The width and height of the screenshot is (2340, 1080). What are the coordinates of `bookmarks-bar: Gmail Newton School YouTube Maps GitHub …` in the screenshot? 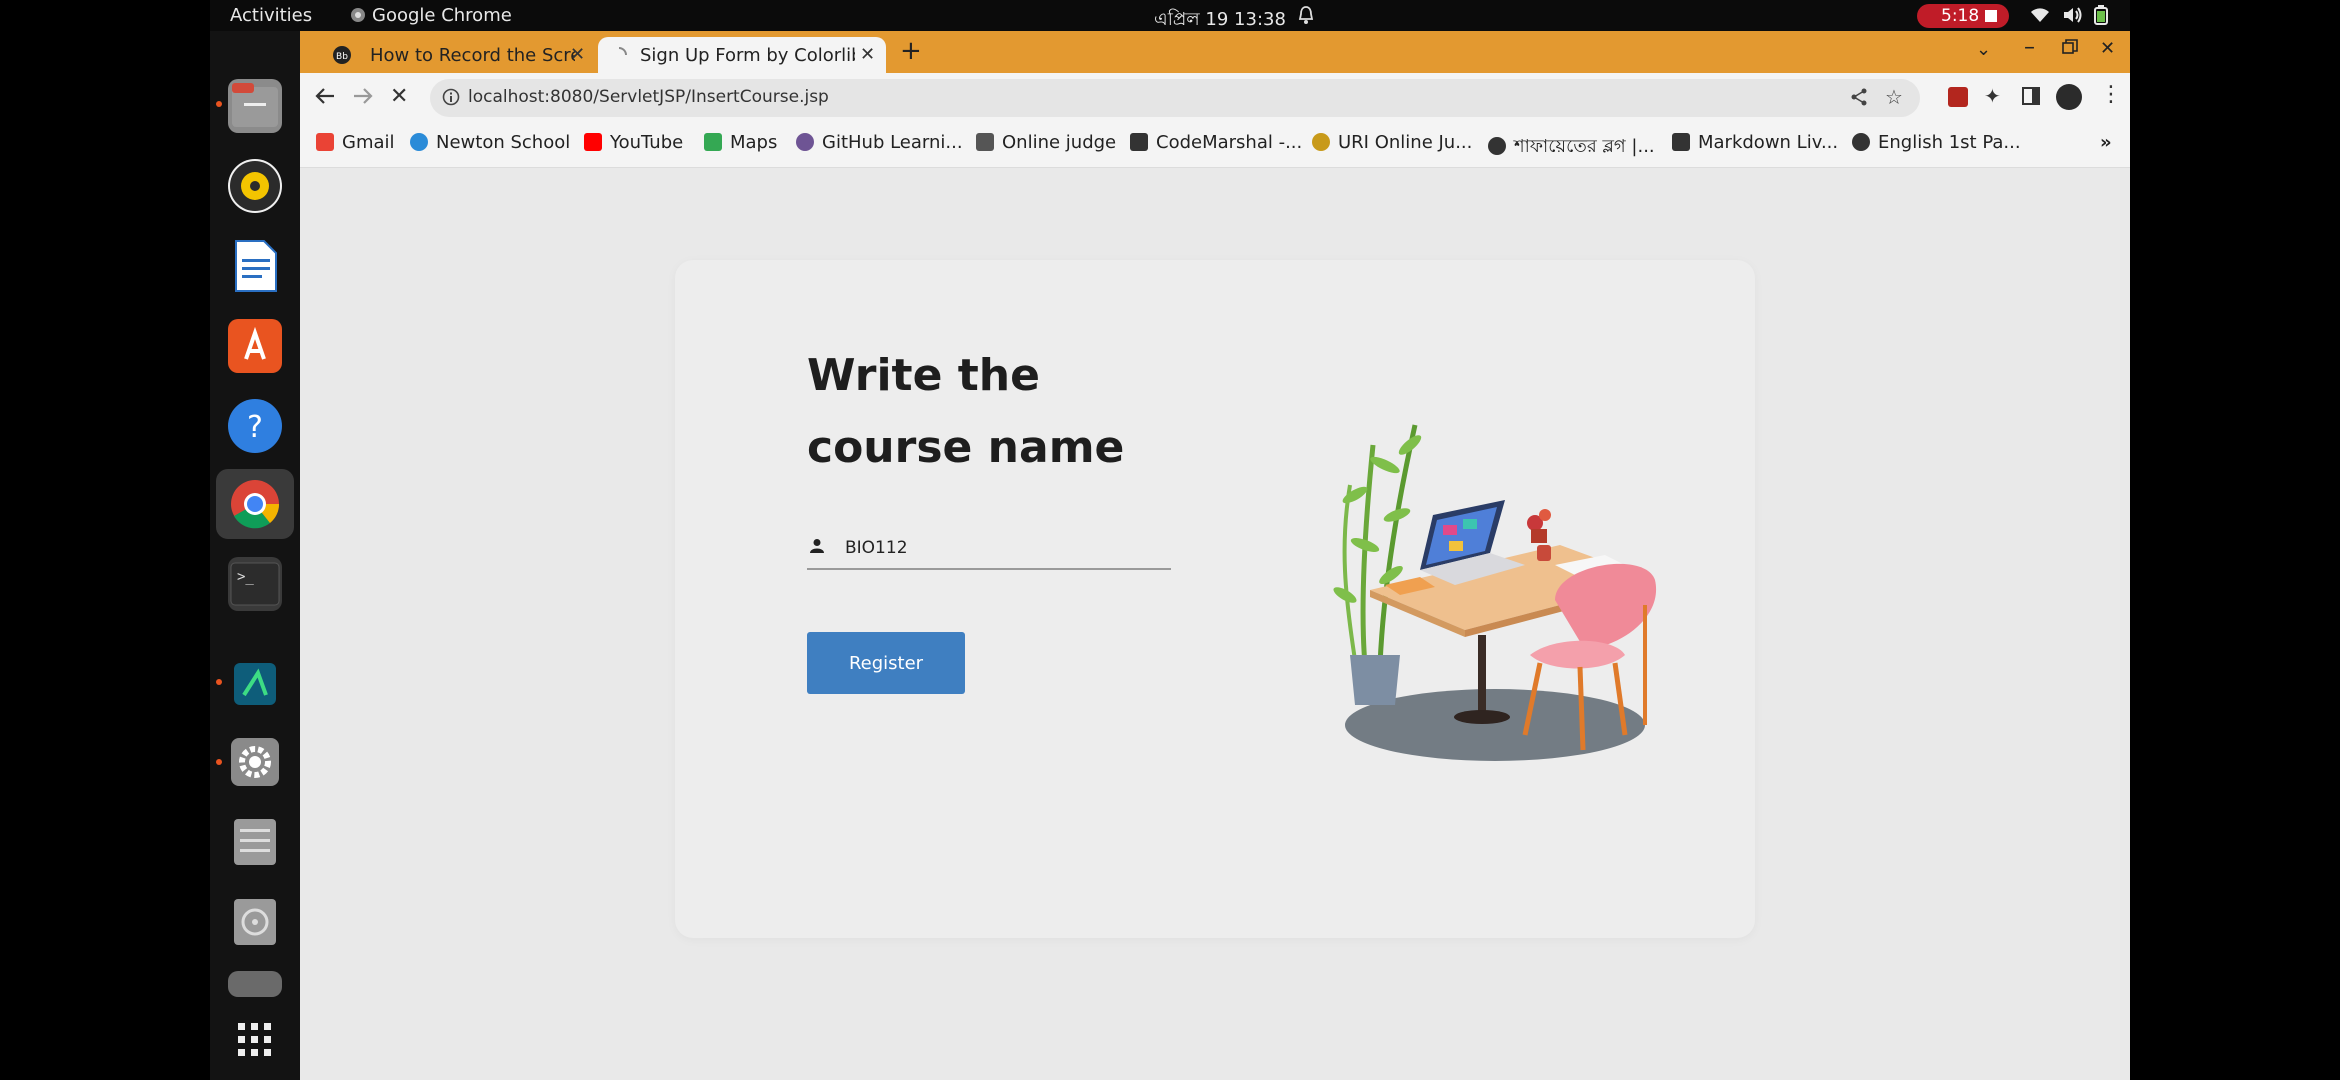 It's located at (1215, 145).